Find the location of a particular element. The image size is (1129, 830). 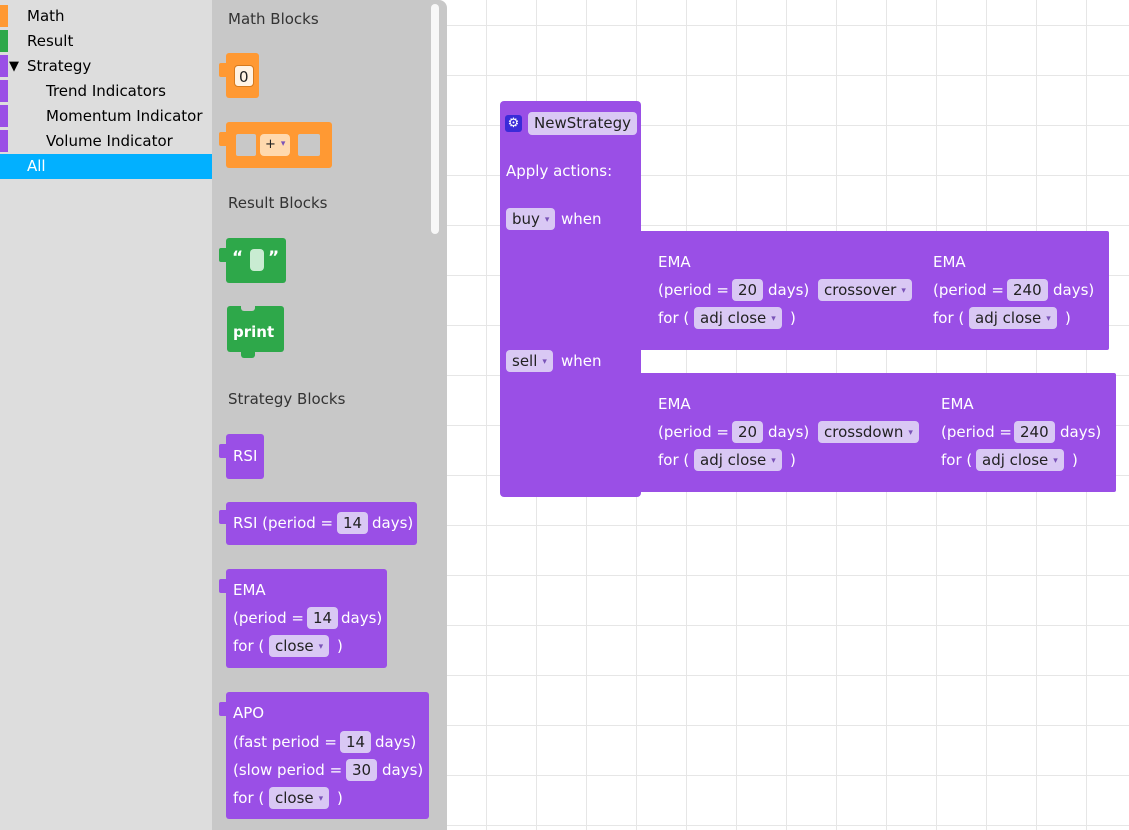

strategy-name-field: NewStrategy is located at coordinates (582, 123).